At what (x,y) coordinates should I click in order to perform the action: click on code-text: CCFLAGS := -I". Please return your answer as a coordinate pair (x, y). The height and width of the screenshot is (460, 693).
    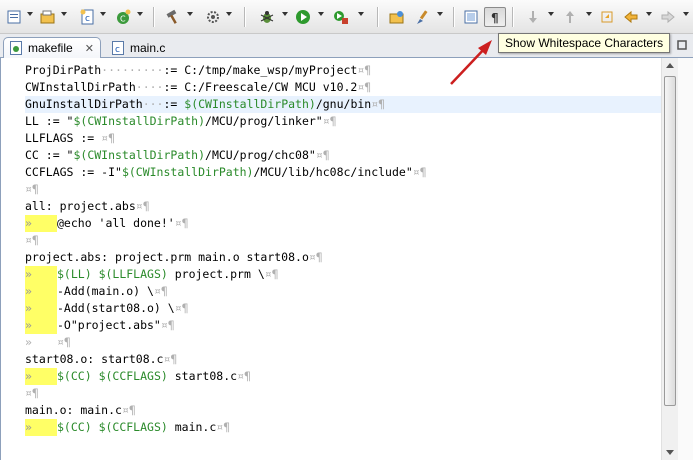
    Looking at the image, I should click on (73, 172).